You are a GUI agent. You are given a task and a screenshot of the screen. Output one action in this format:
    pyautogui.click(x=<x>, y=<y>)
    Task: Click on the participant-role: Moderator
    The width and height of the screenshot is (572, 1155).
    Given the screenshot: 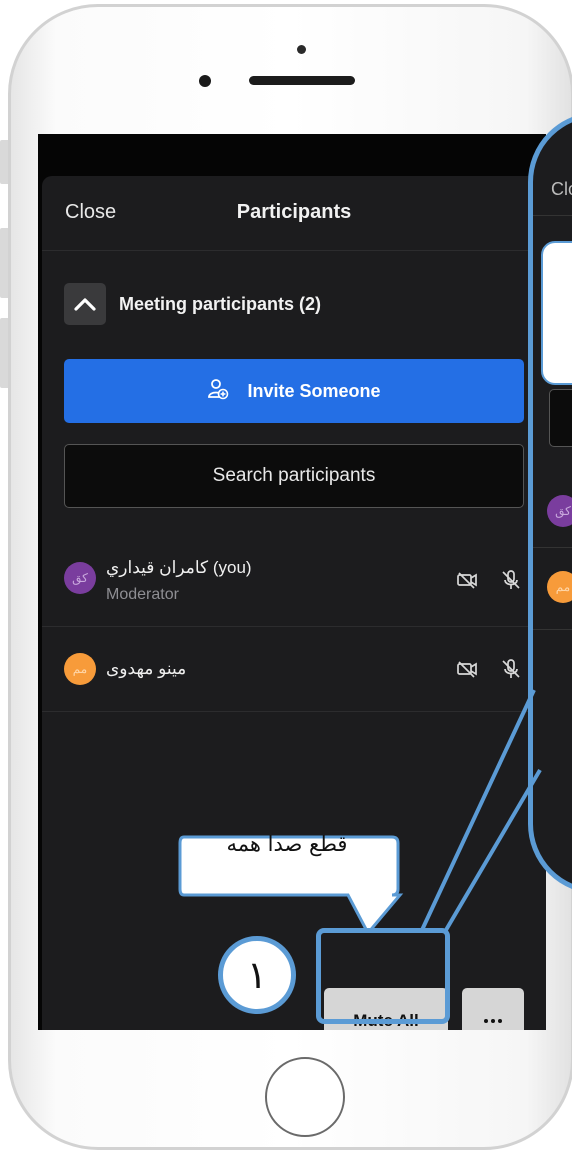 What is the action you would take?
    pyautogui.click(x=142, y=594)
    